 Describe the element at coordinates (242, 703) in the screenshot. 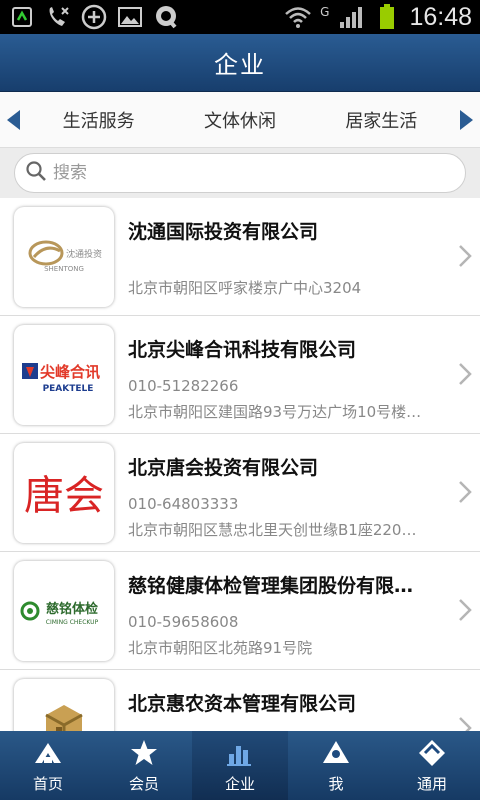

I see `company-name: 北京惠农资本管理有限公司` at that location.